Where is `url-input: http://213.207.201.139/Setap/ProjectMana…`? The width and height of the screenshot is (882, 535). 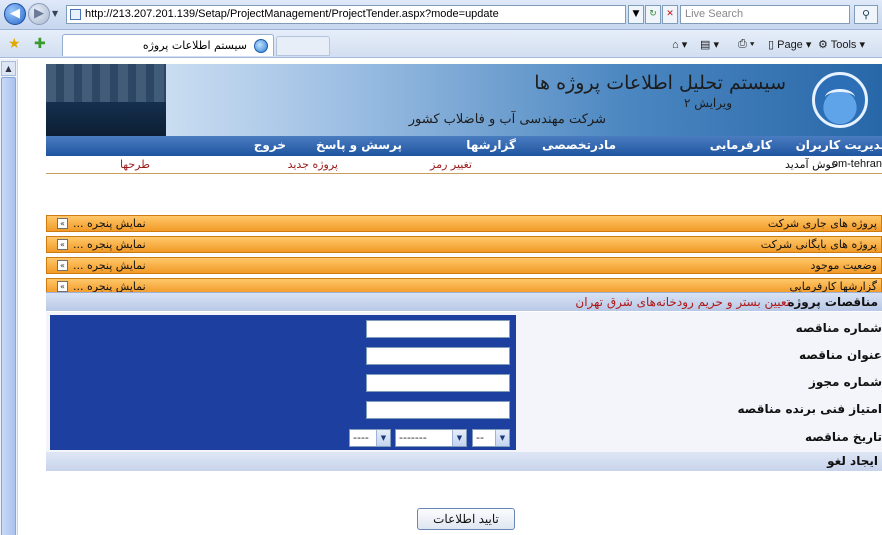 url-input: http://213.207.201.139/Setap/ProjectMana… is located at coordinates (346, 14).